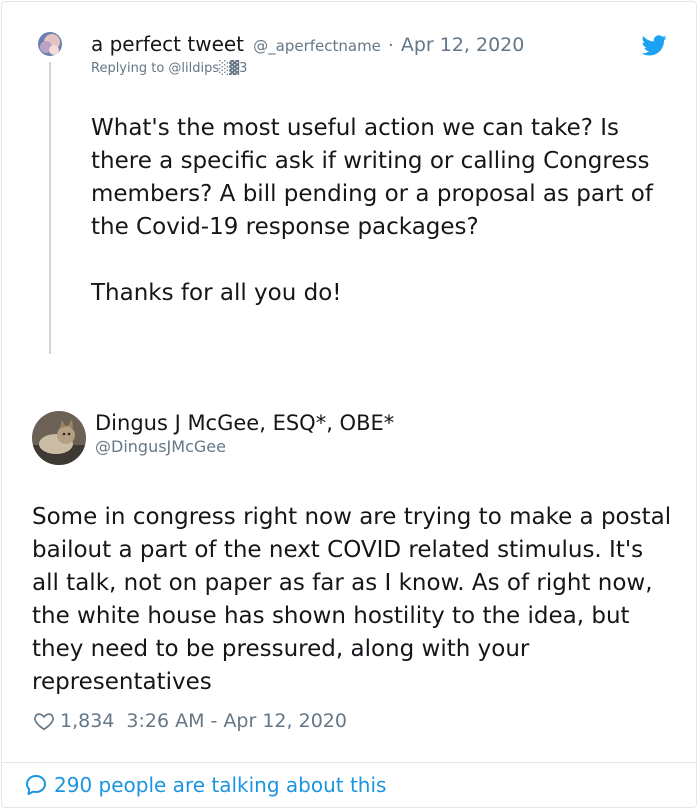  What do you see at coordinates (87, 721) in the screenshot?
I see `like-count: 1,834` at bounding box center [87, 721].